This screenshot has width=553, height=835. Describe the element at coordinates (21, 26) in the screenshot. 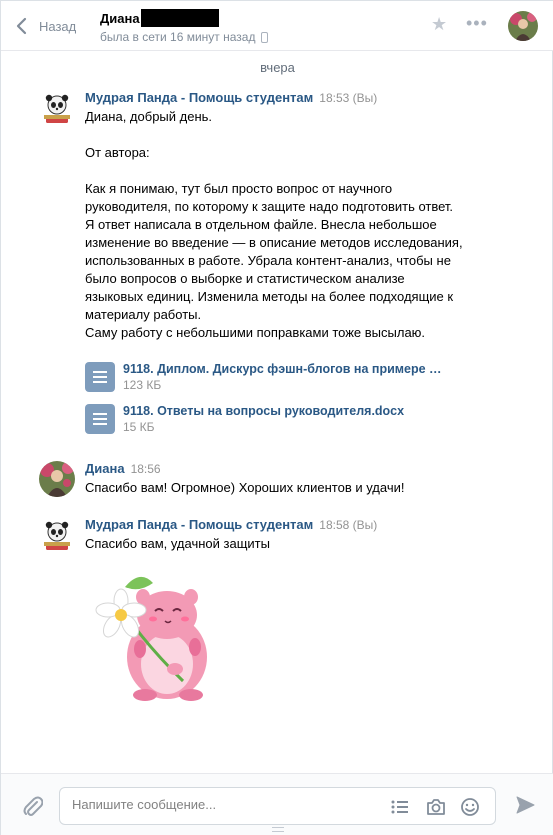

I see `chevron-left-icon` at that location.